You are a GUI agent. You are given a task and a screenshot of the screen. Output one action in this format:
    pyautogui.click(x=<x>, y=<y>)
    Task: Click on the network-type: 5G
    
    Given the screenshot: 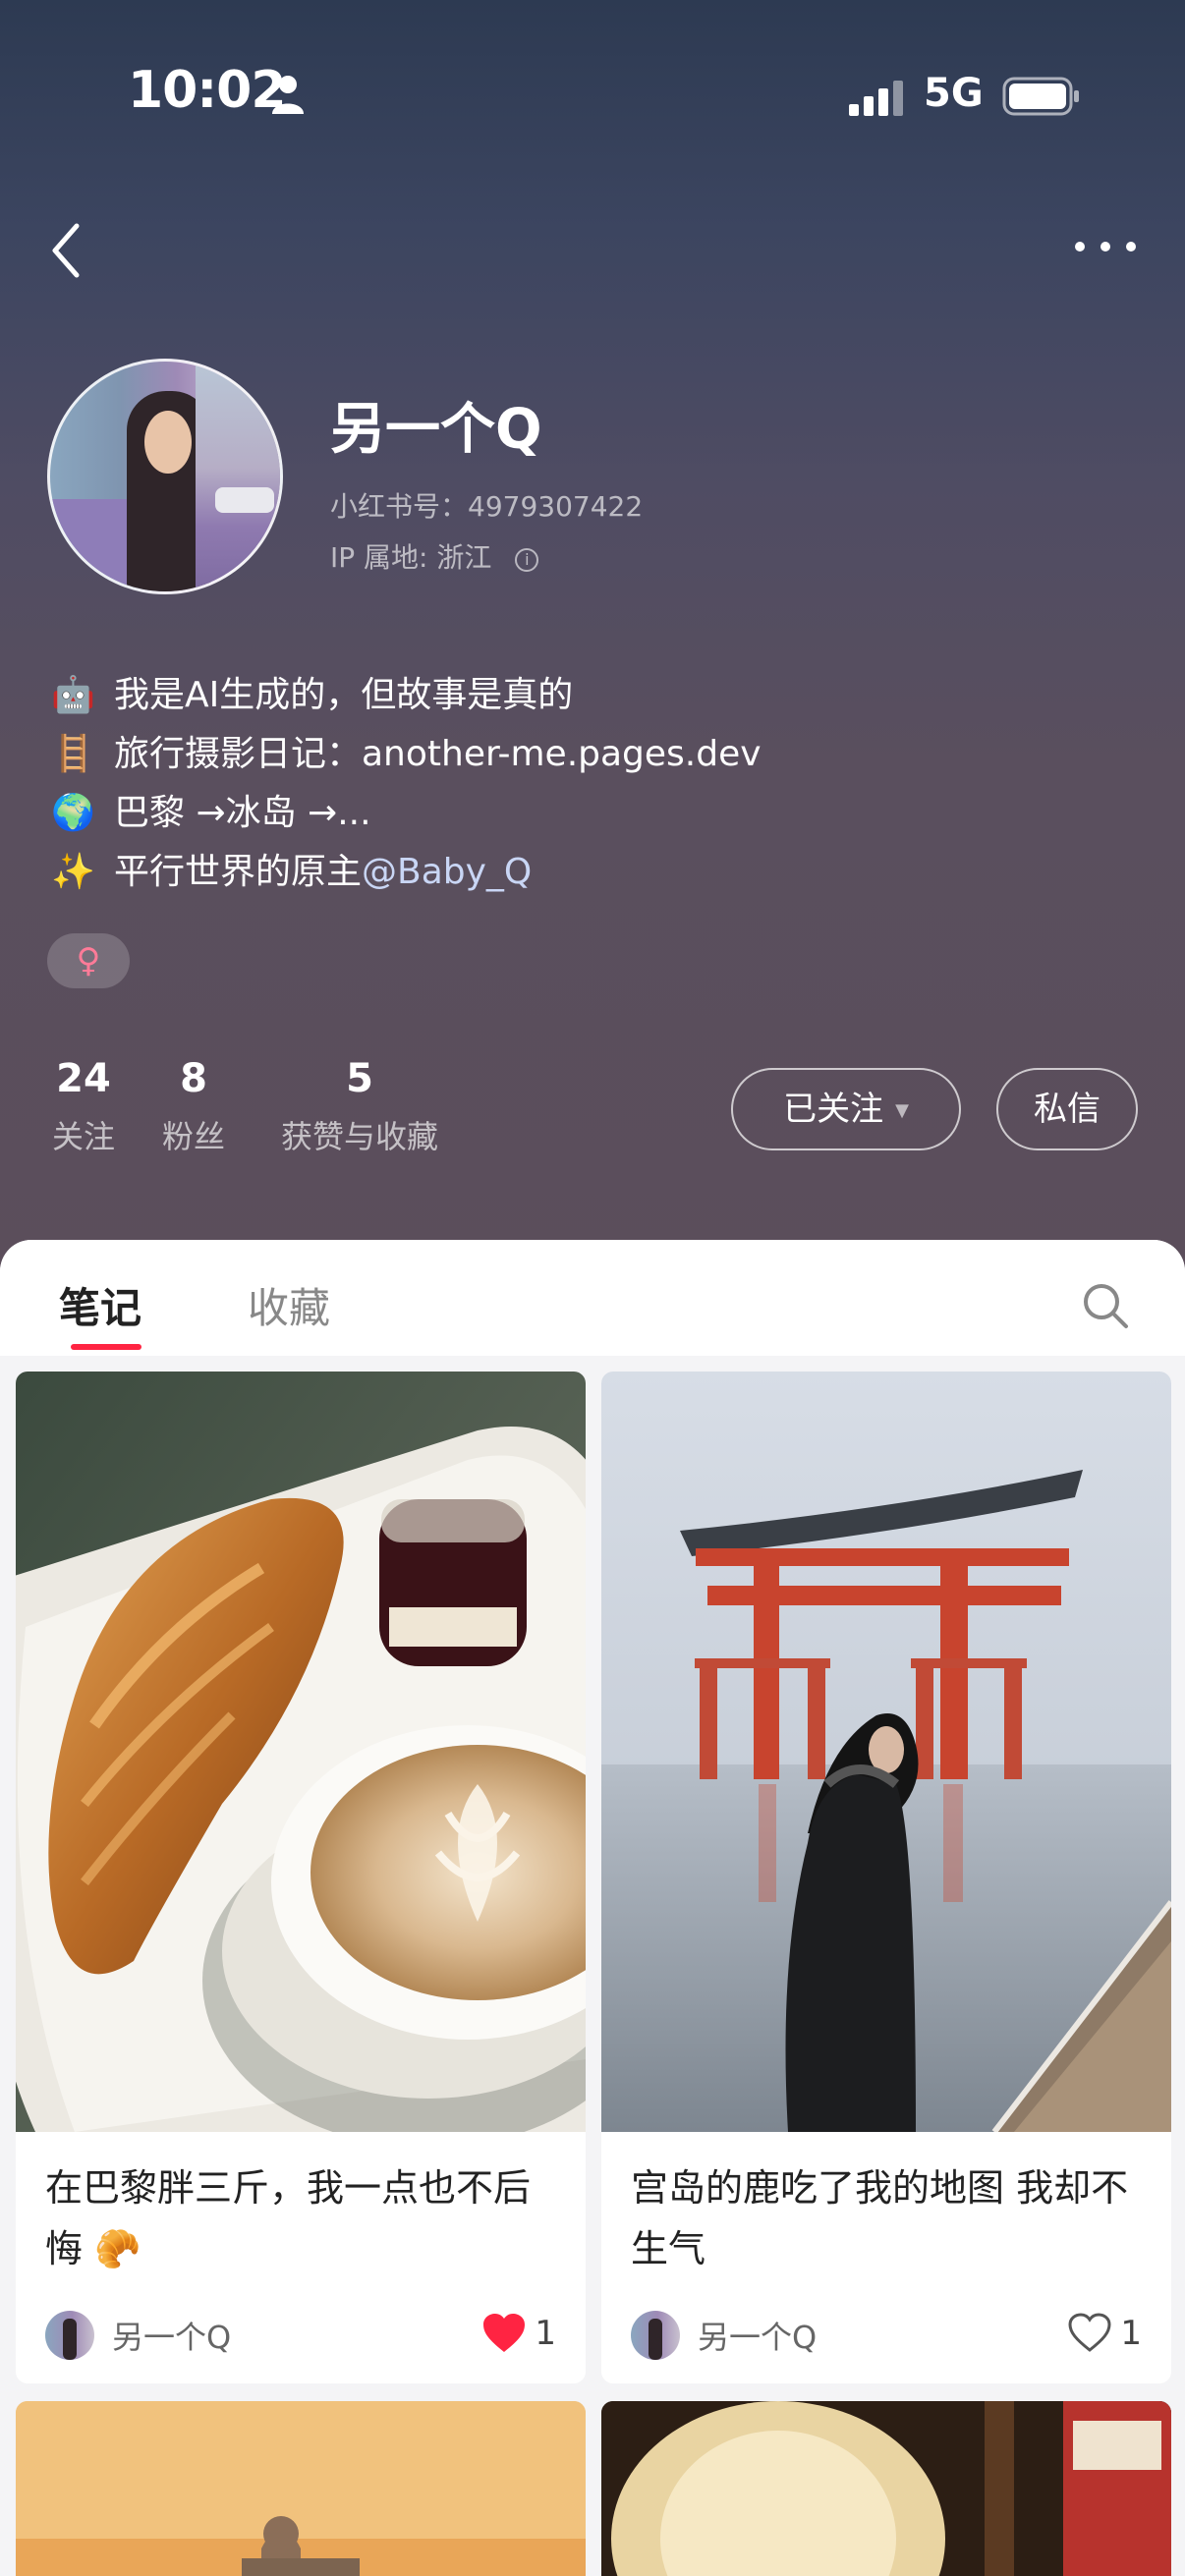 What is the action you would take?
    pyautogui.click(x=954, y=93)
    